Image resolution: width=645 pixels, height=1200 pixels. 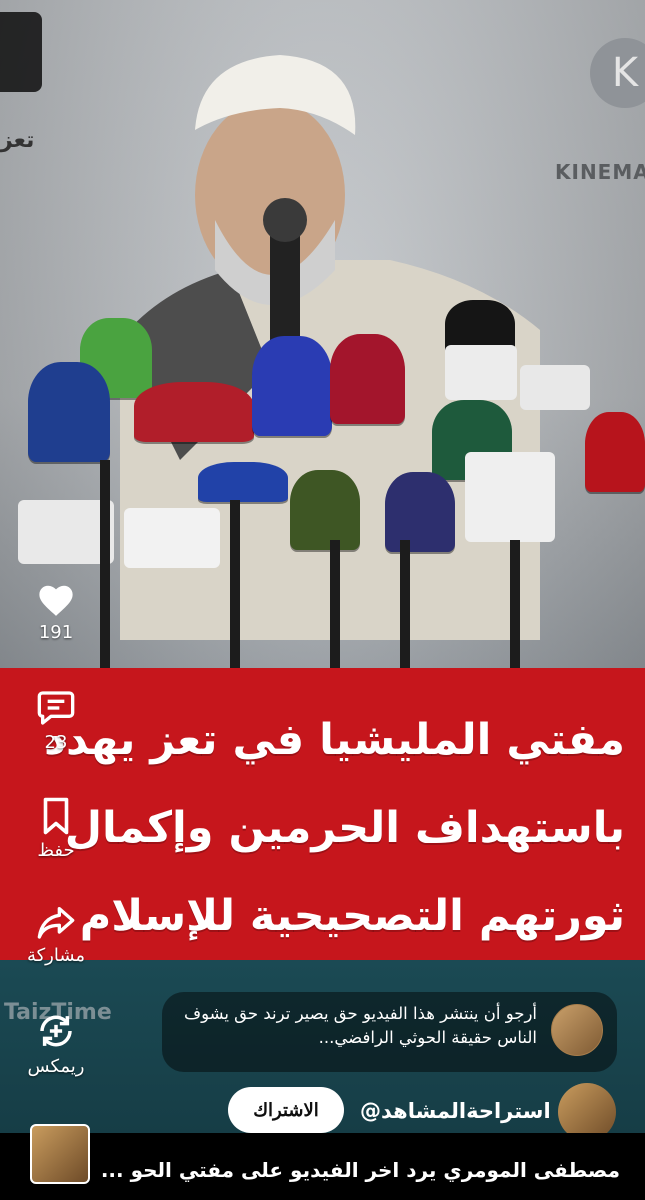 I want to click on kinemaster-watermark: KINEMA, so click(x=600, y=172).